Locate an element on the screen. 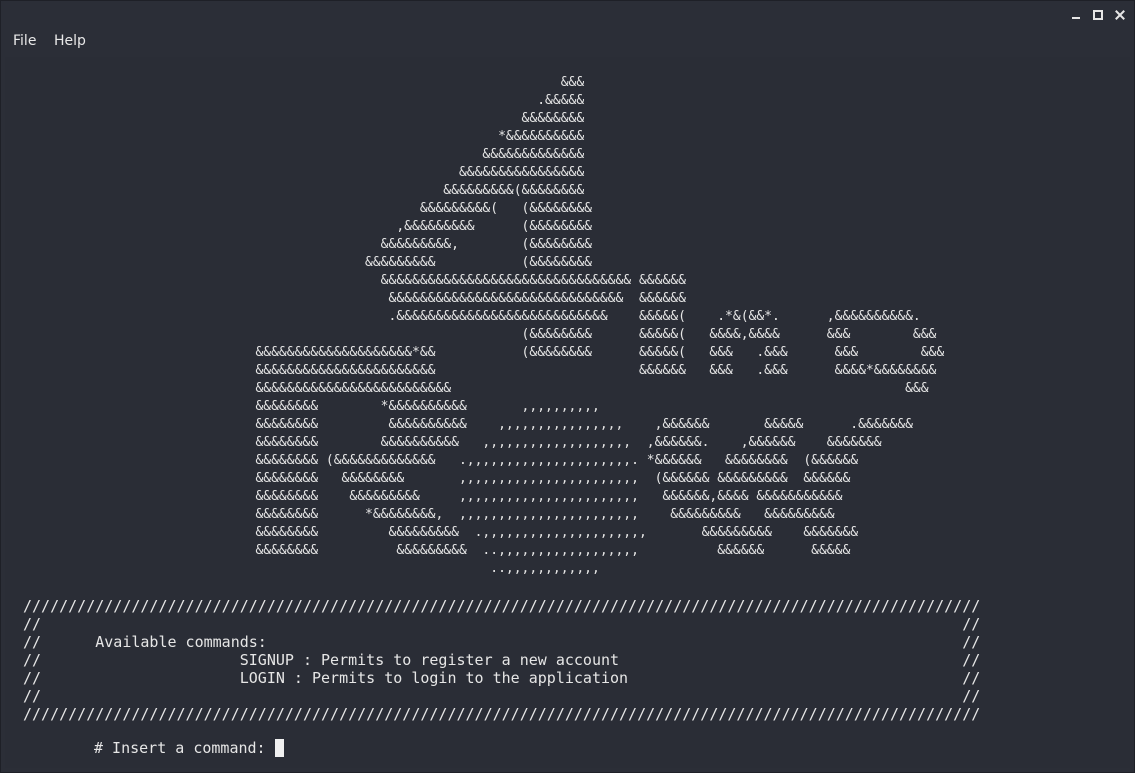 The width and height of the screenshot is (1135, 773). command-prompt: # Insert a command: is located at coordinates (189, 748).